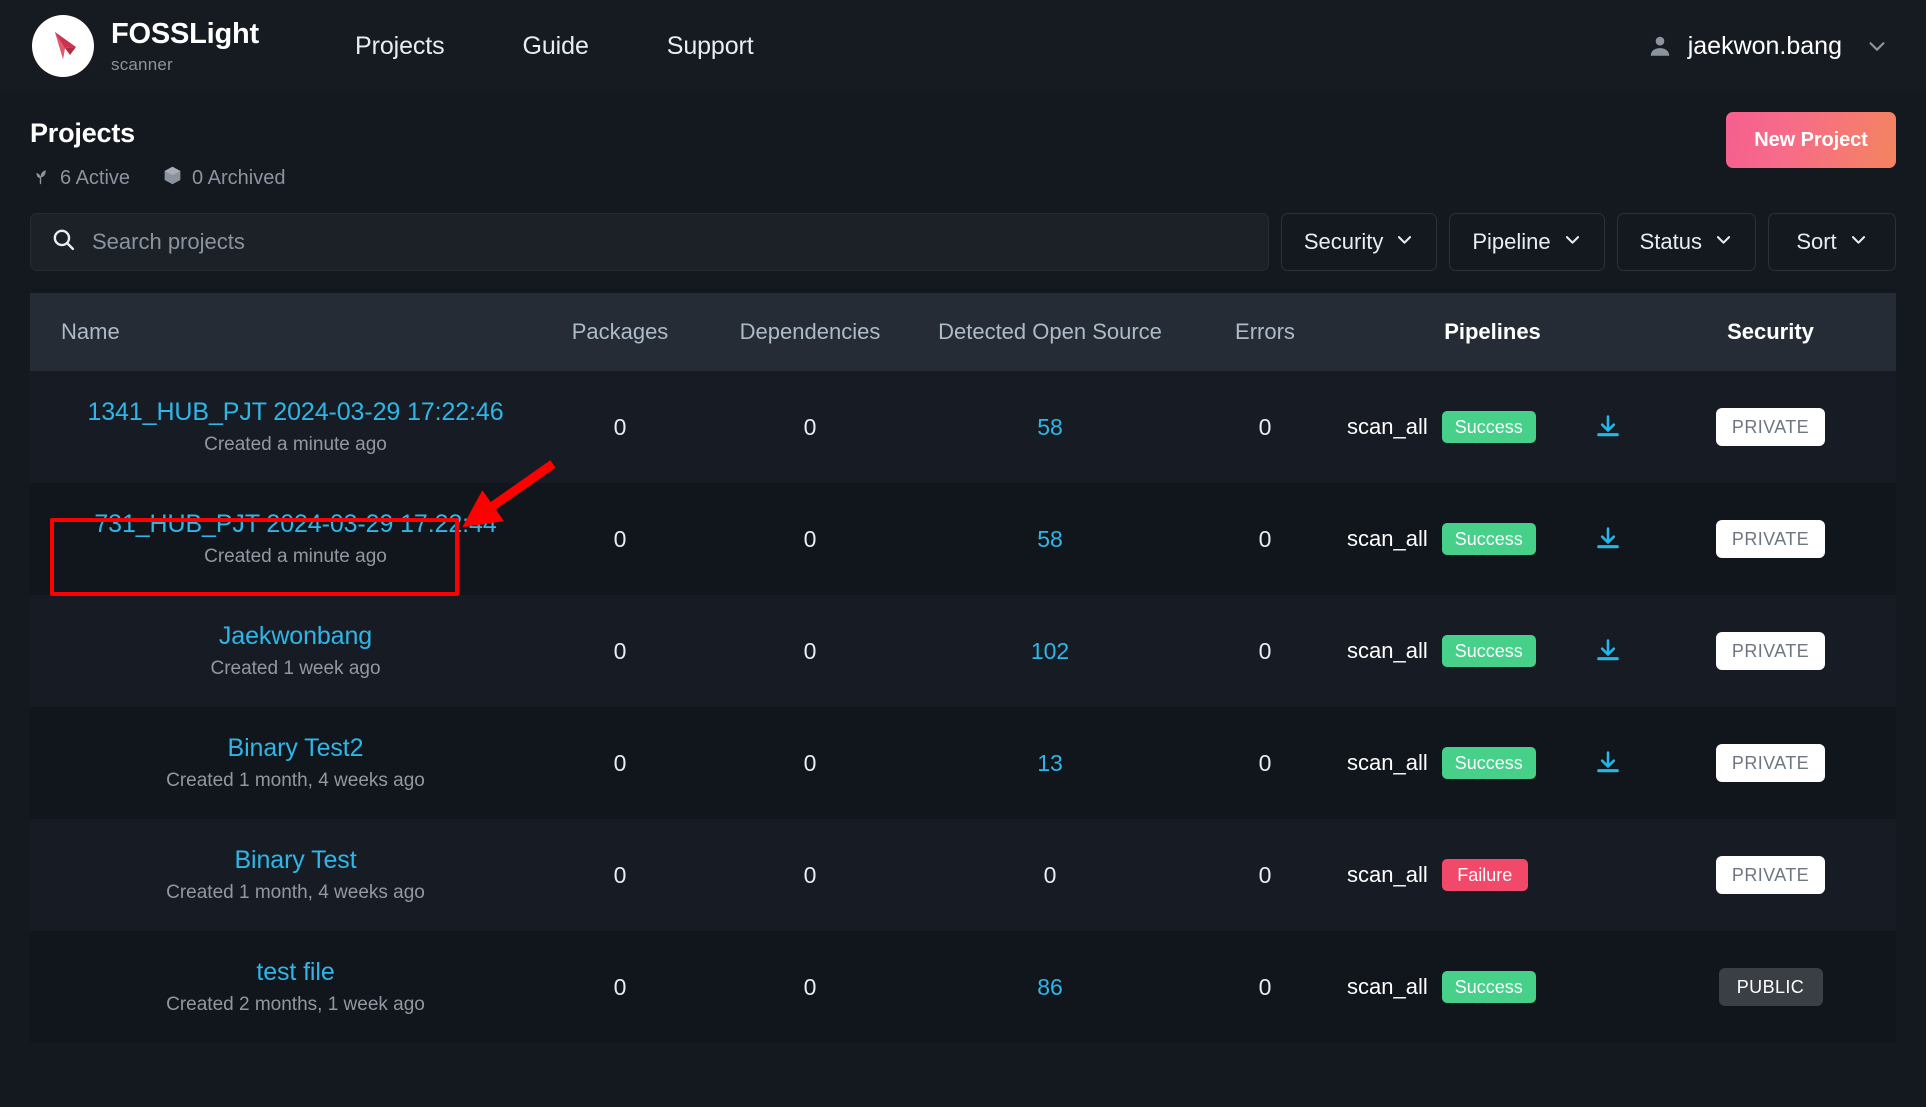 This screenshot has width=1926, height=1107. I want to click on brand-title: FOSSLight, so click(185, 33).